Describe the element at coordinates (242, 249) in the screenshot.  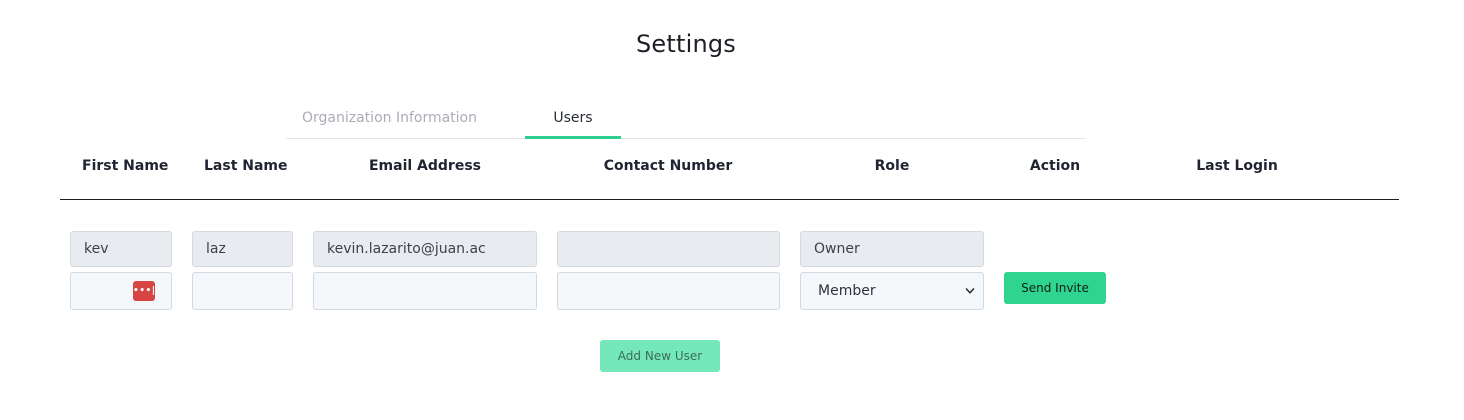
I see `existing-last-name-field: laz` at that location.